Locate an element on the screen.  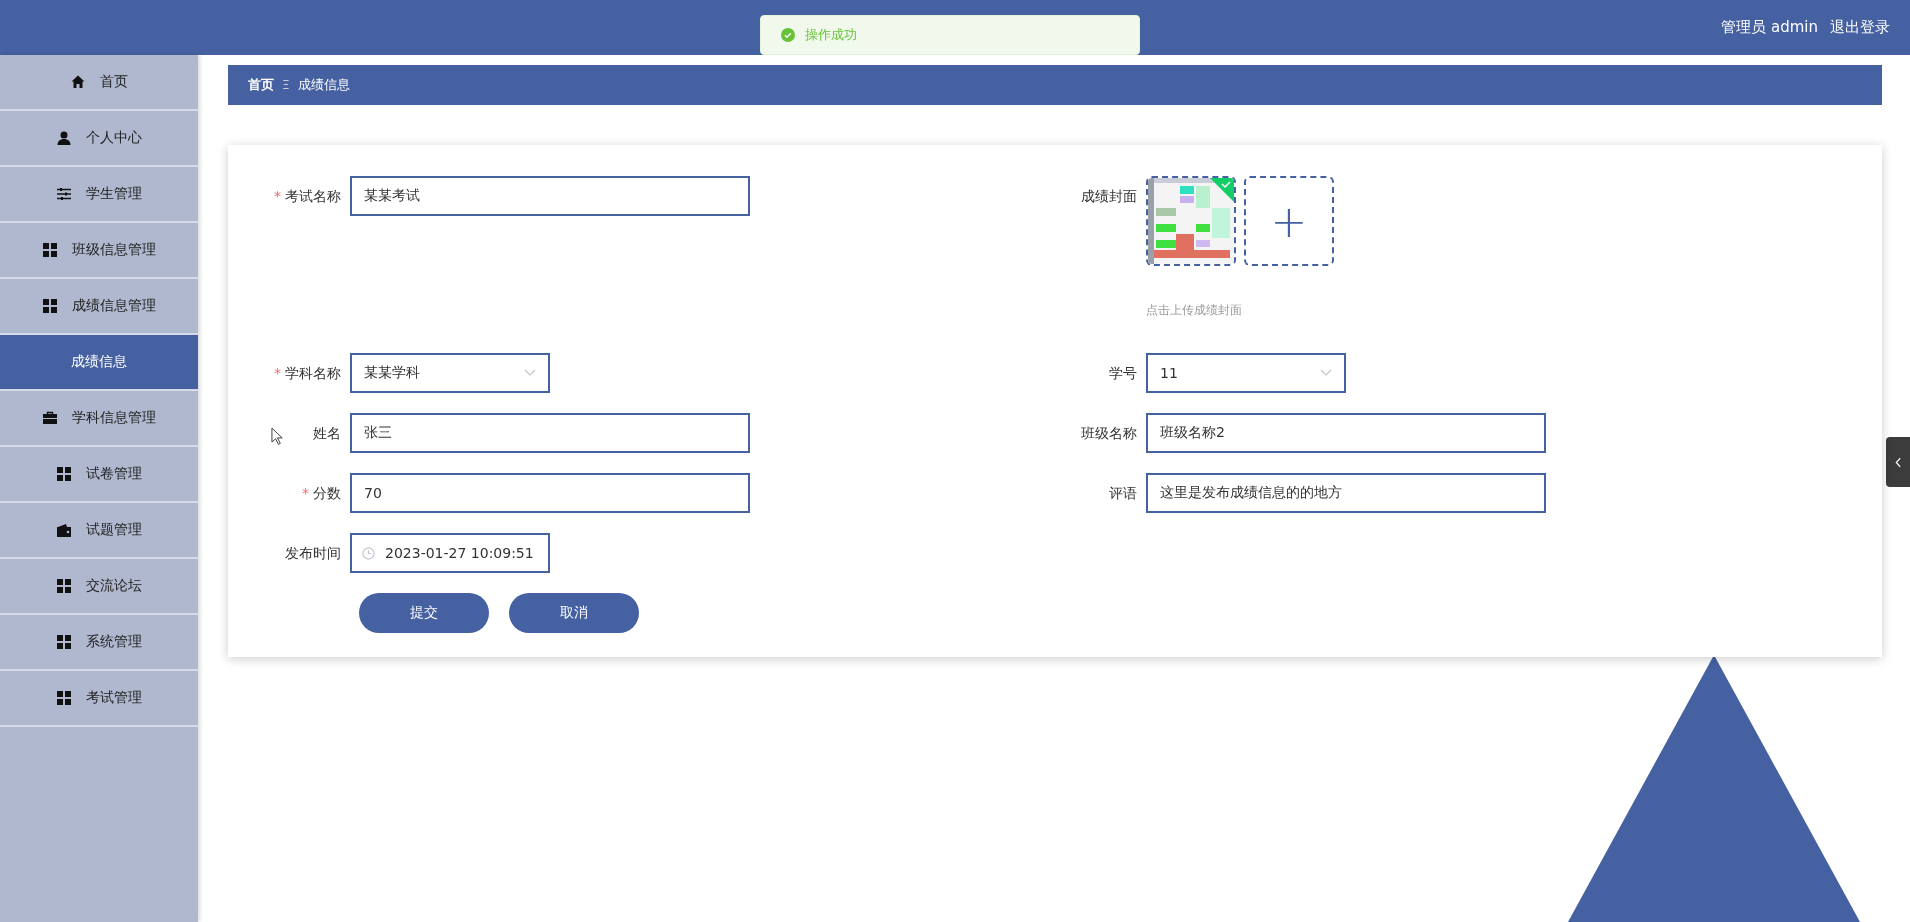
wallet-icon is located at coordinates (64, 530).